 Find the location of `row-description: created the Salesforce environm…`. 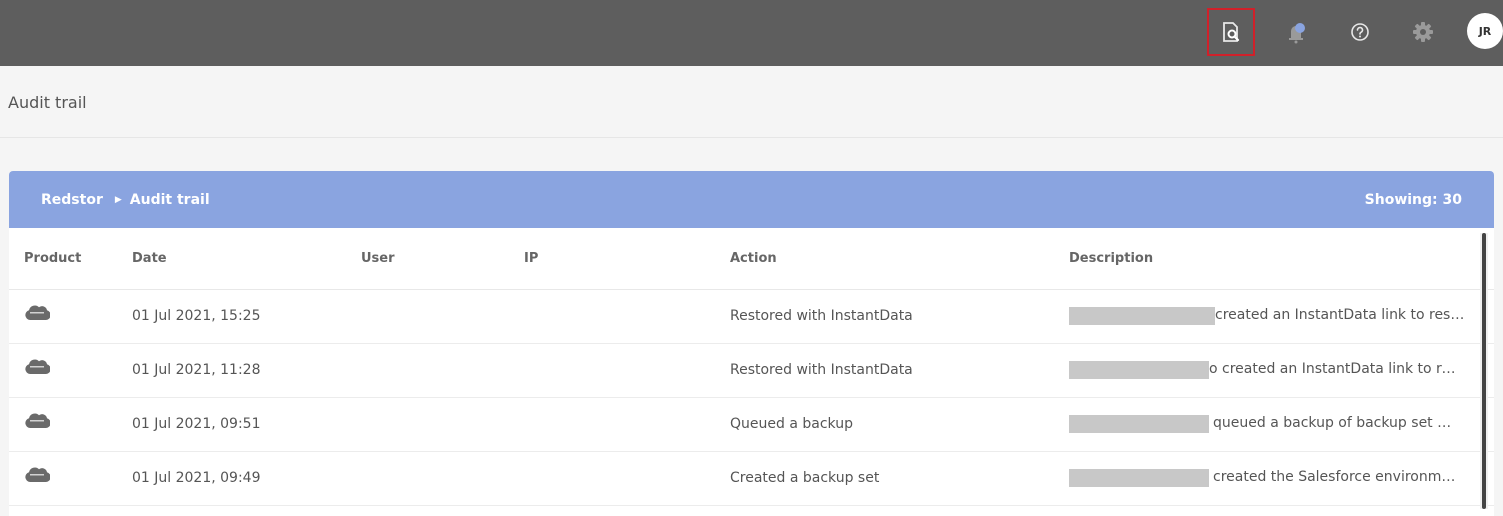

row-description: created the Salesforce environm… is located at coordinates (1334, 477).